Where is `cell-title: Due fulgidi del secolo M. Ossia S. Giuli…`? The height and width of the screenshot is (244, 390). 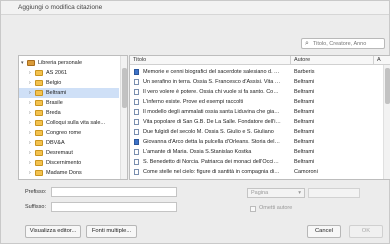 cell-title: Due fulgidi del secolo M. Ossia S. Giuli… is located at coordinates (208, 132).